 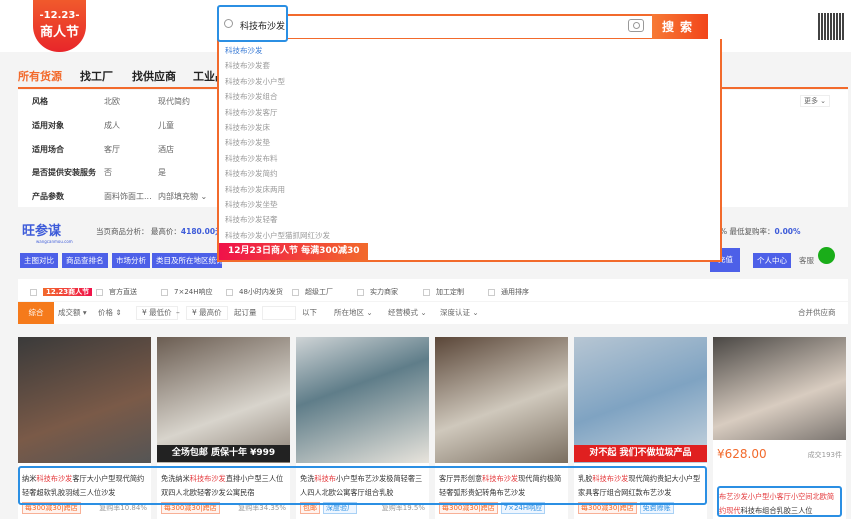 I want to click on check-strong-merchant: 实力商家, so click(x=377, y=292).